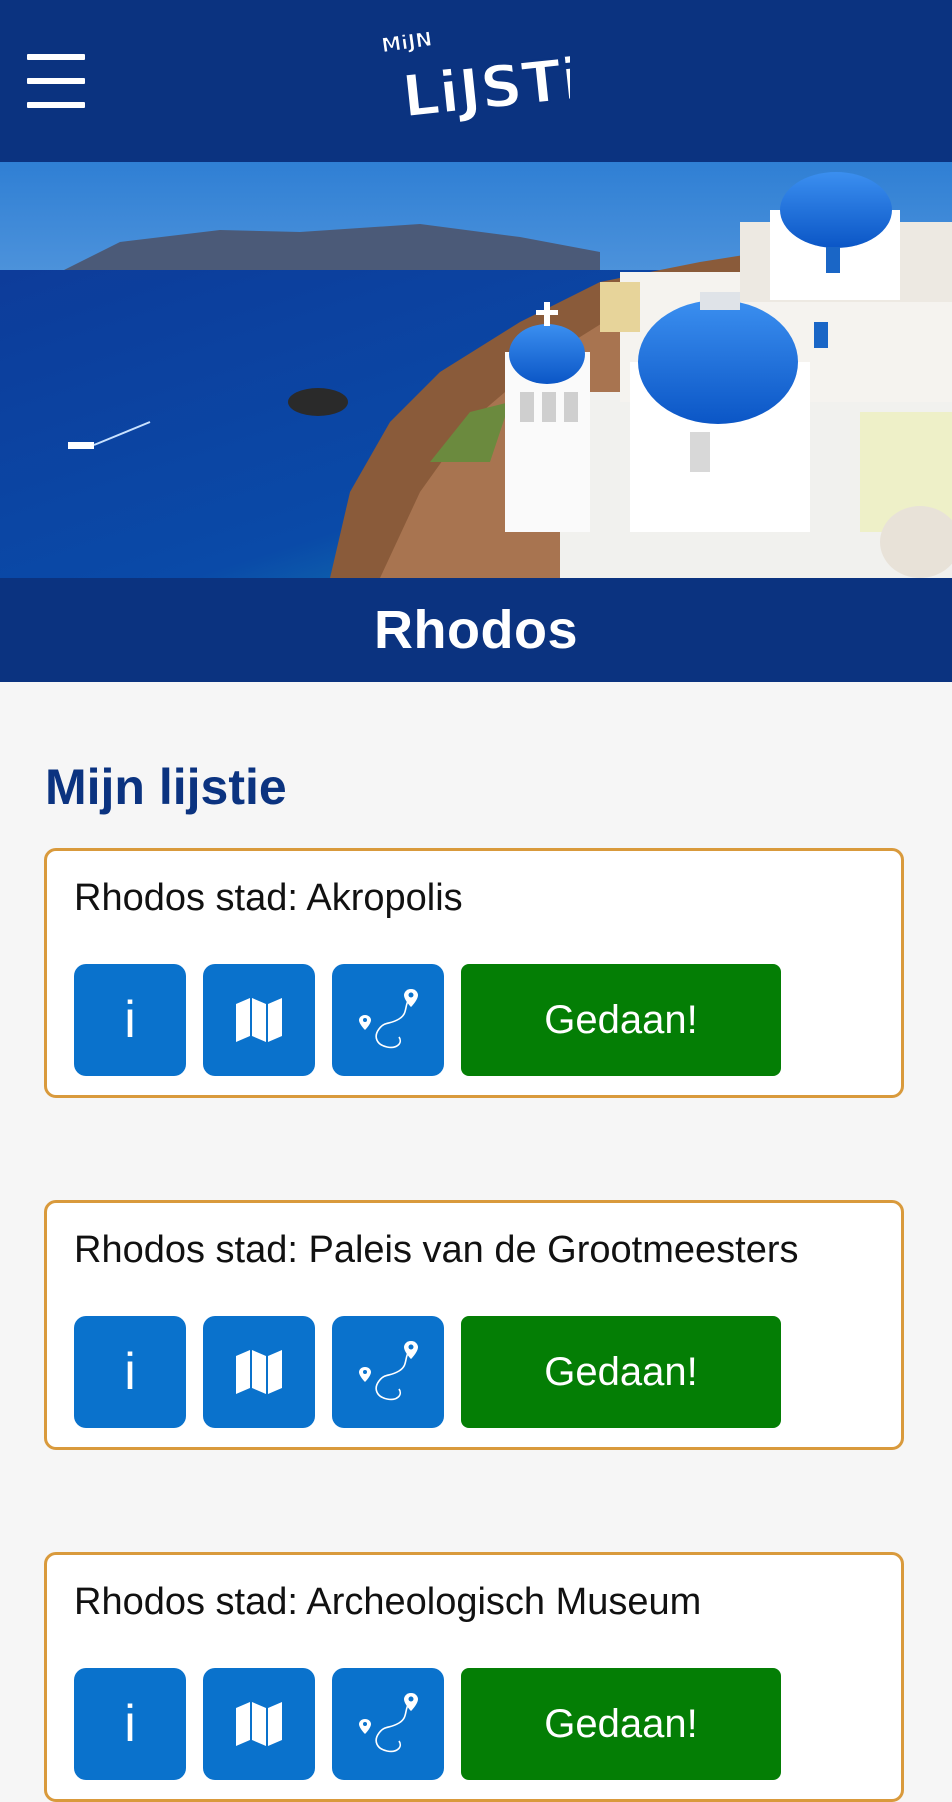 This screenshot has height=1802, width=952. Describe the element at coordinates (56, 83) in the screenshot. I see `hamburger-menu-icon` at that location.